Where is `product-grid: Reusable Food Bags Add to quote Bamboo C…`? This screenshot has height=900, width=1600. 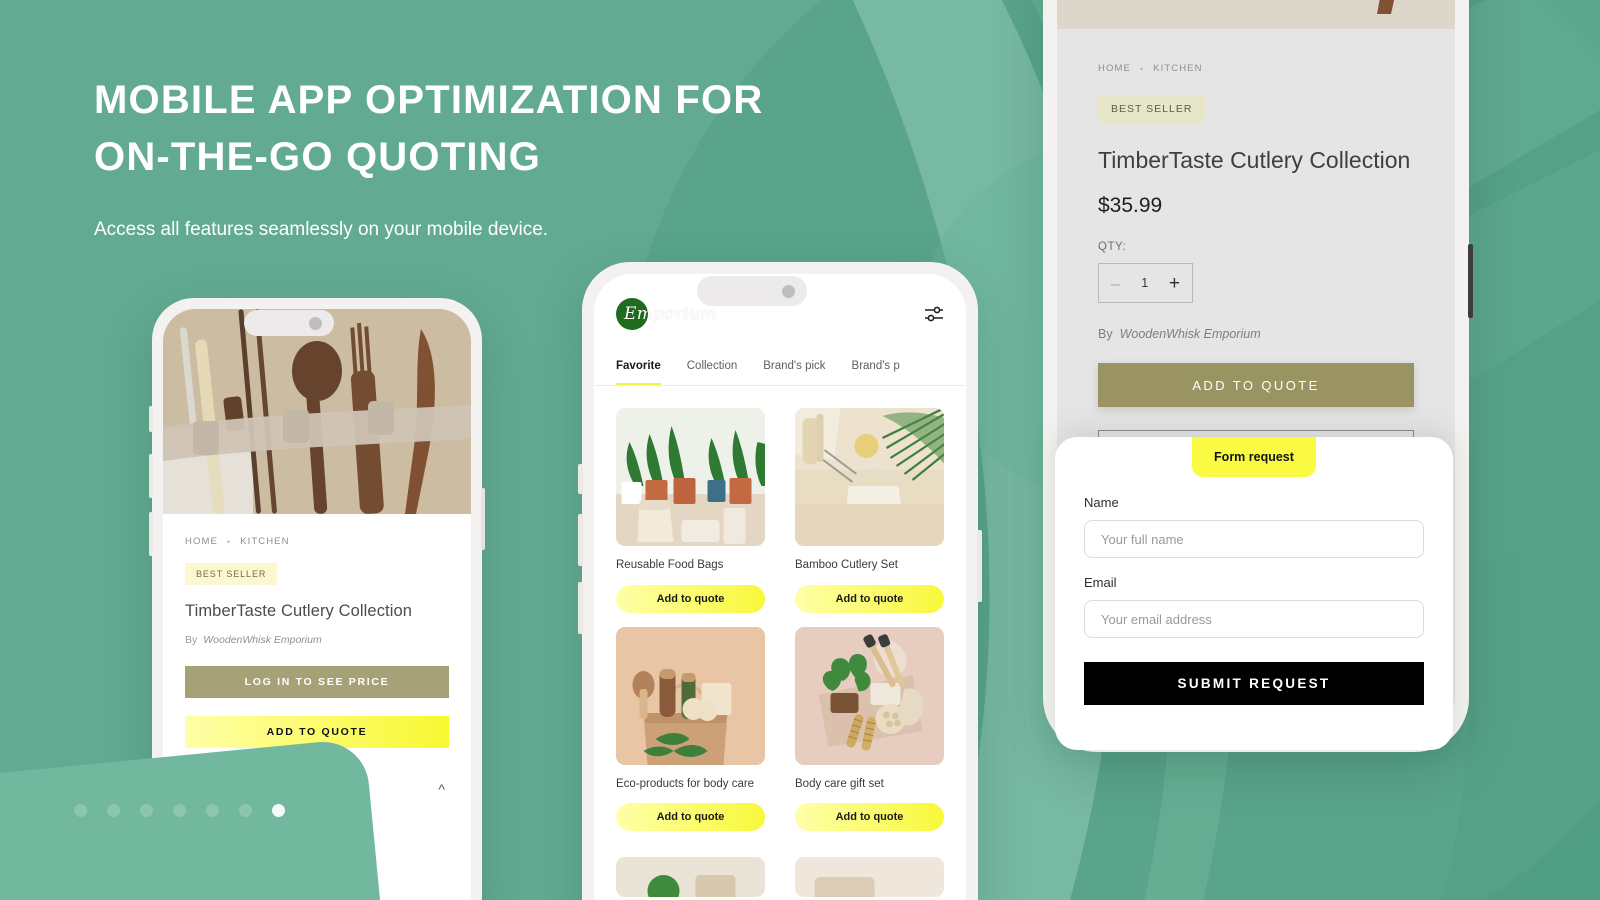
product-grid: Reusable Food Bags Add to quote Bamboo C… is located at coordinates (780, 609).